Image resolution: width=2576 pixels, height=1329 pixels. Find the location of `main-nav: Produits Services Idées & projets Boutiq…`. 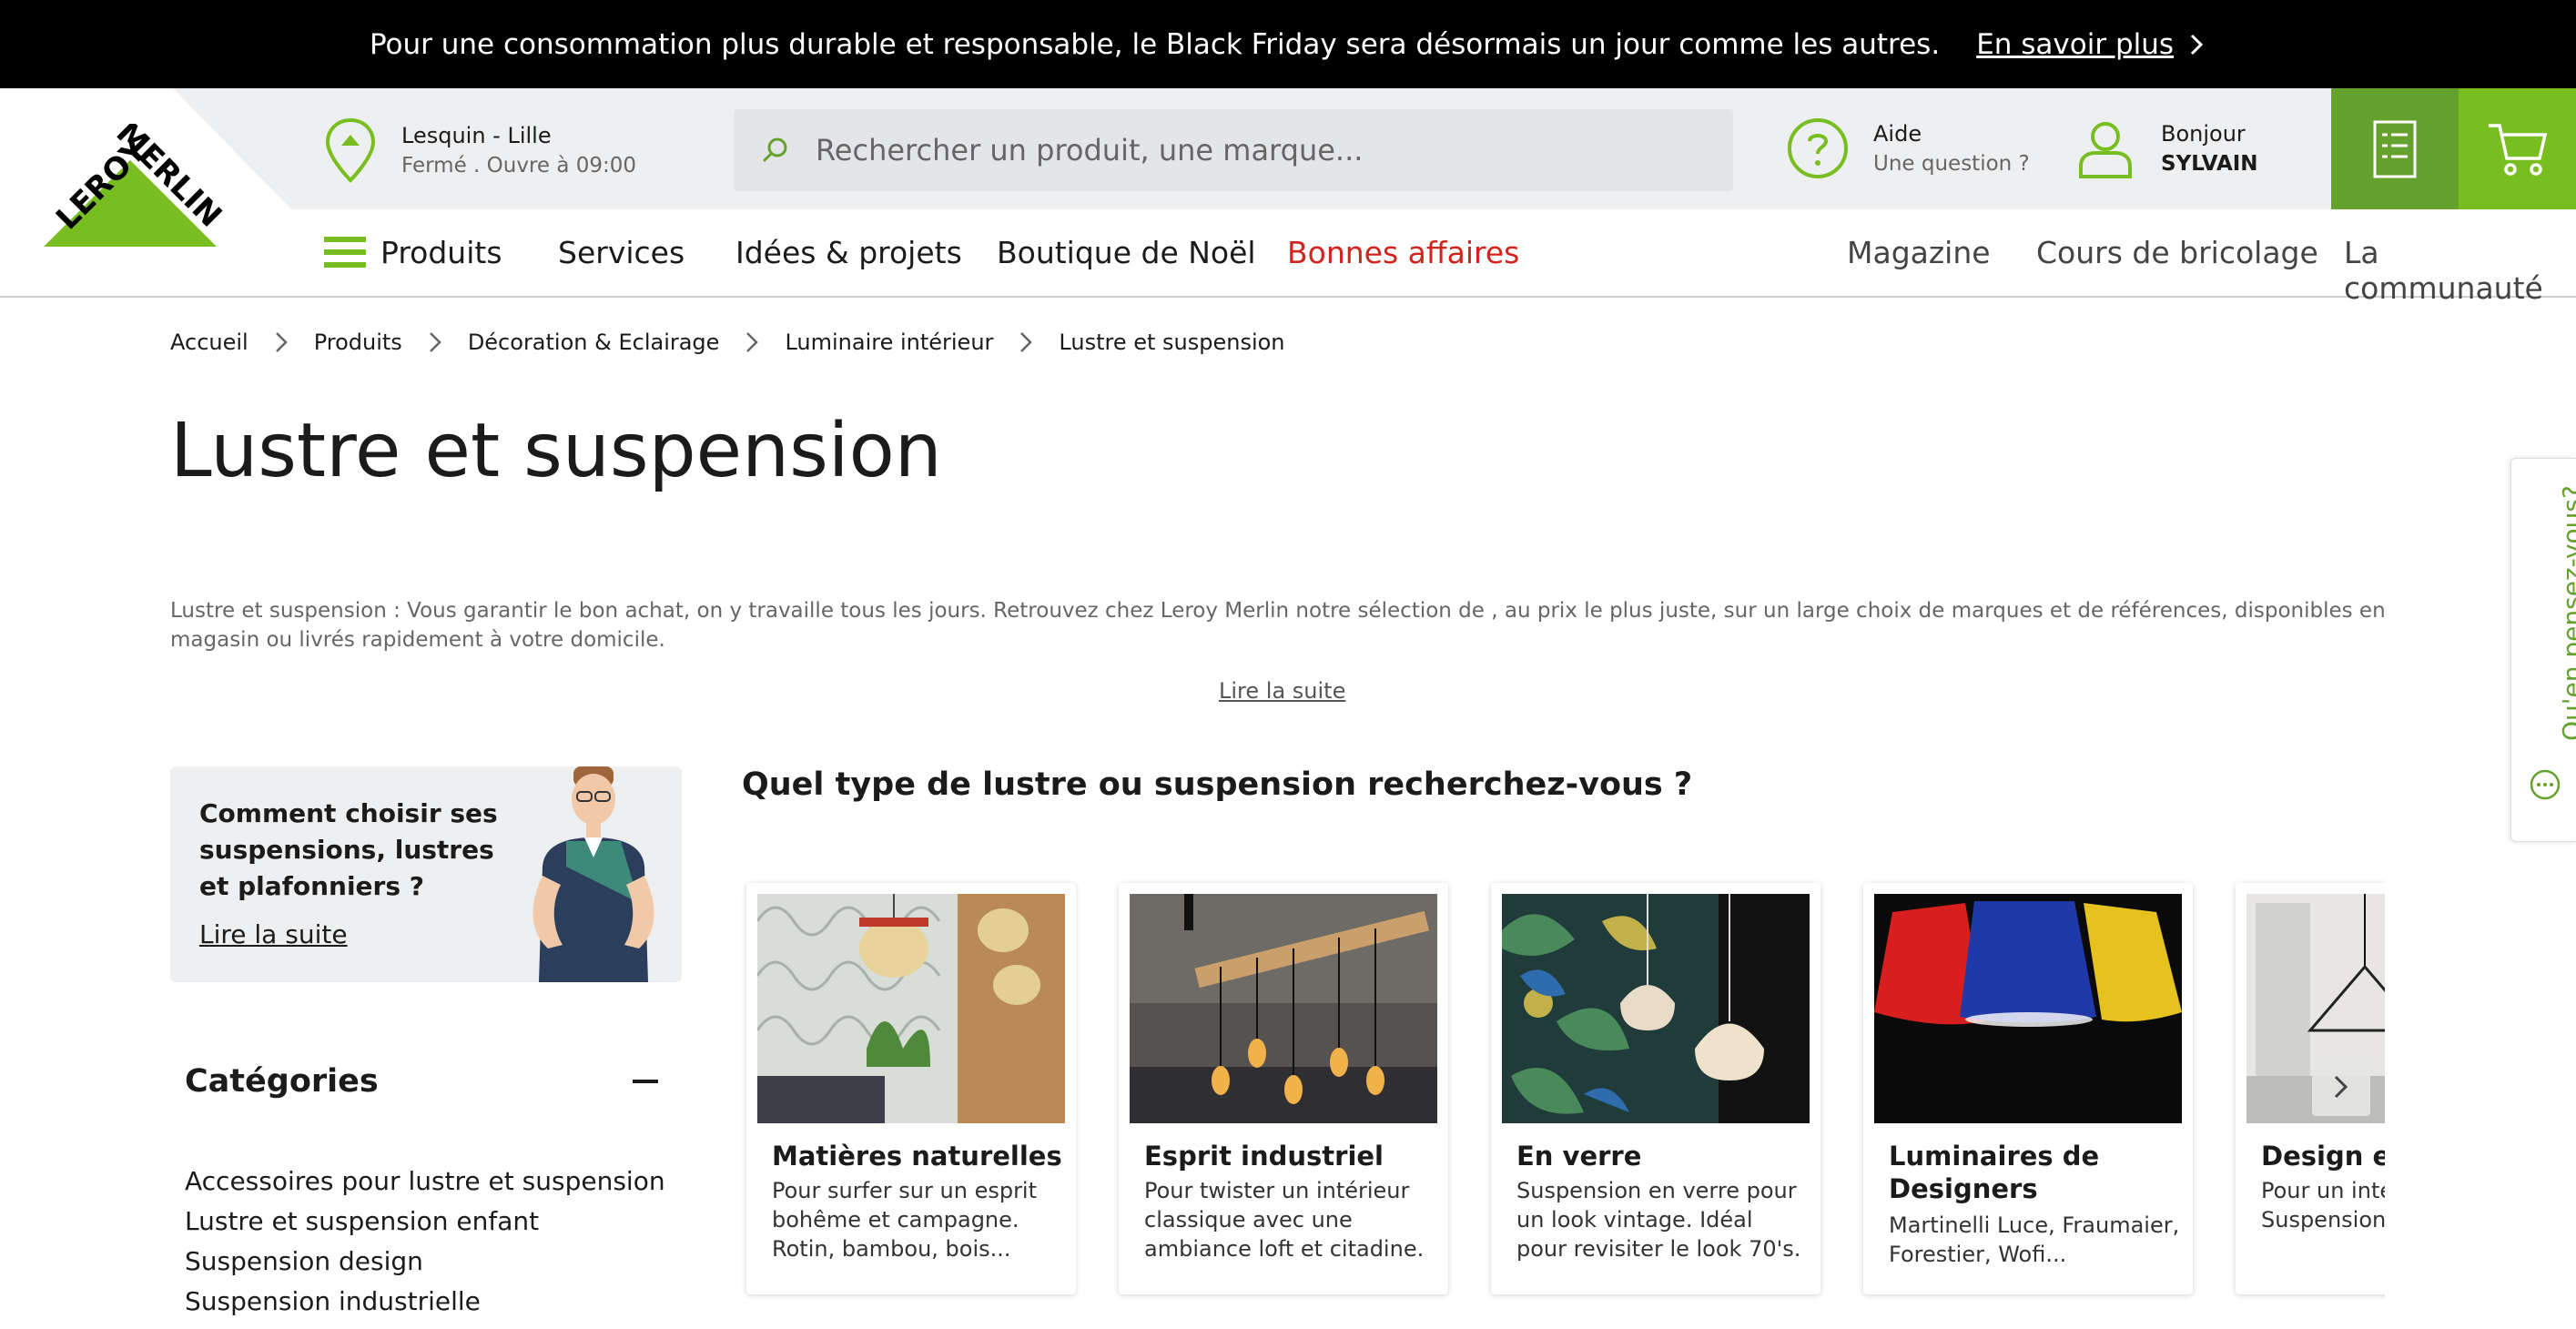

main-nav: Produits Services Idées & projets Boutiq… is located at coordinates (1288, 257).